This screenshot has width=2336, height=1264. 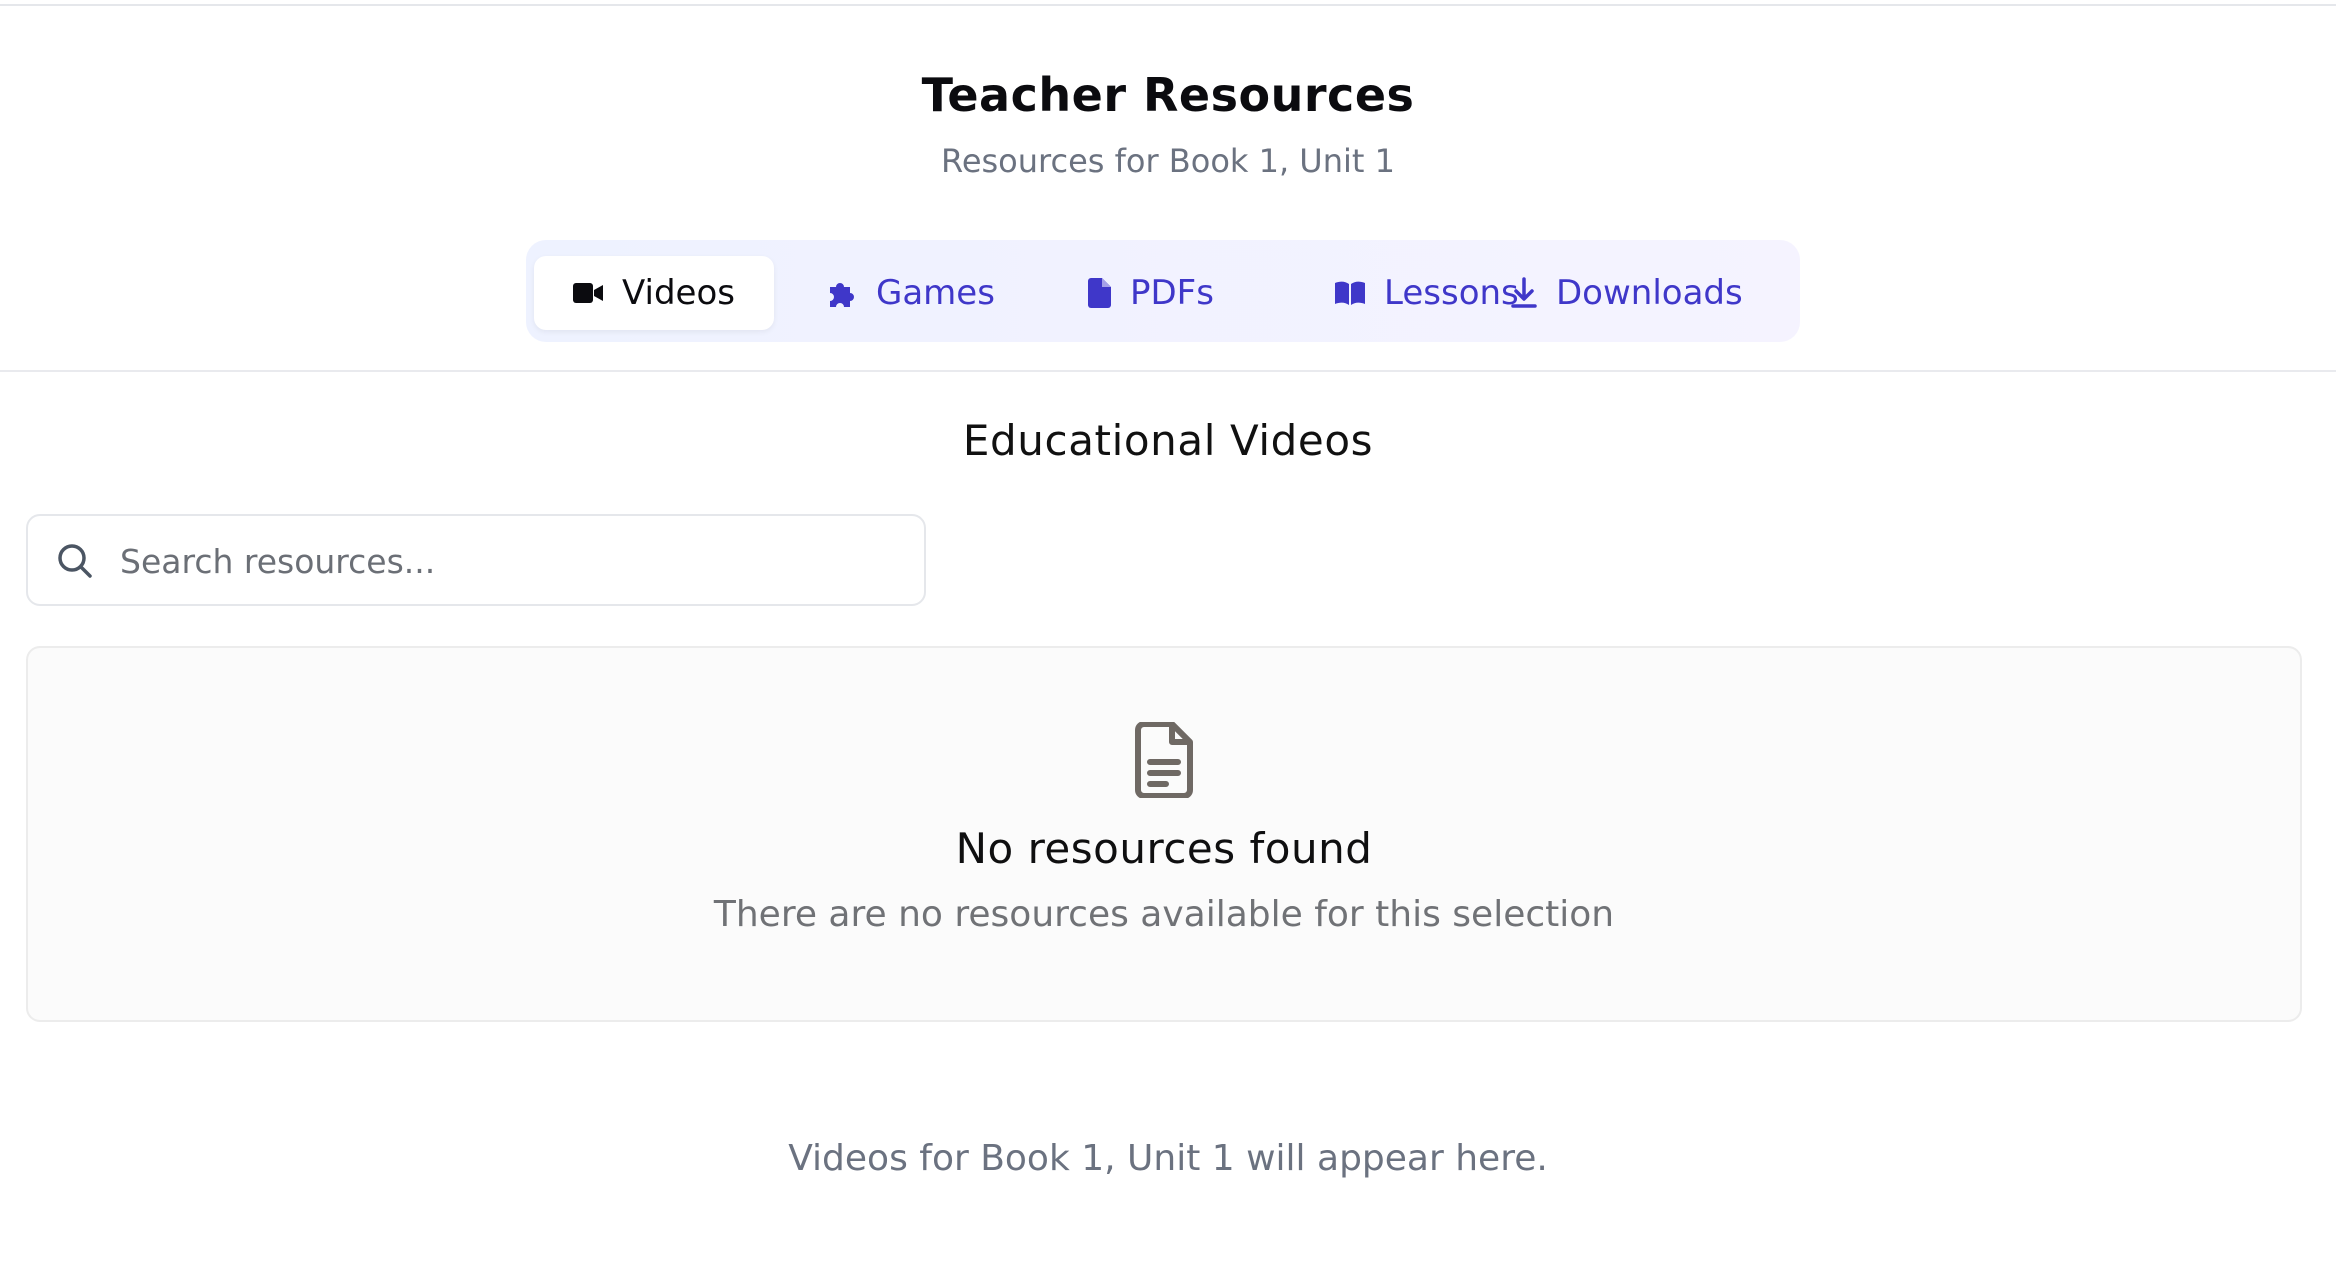 What do you see at coordinates (1164, 848) in the screenshot?
I see `empty-state-title: No resources found` at bounding box center [1164, 848].